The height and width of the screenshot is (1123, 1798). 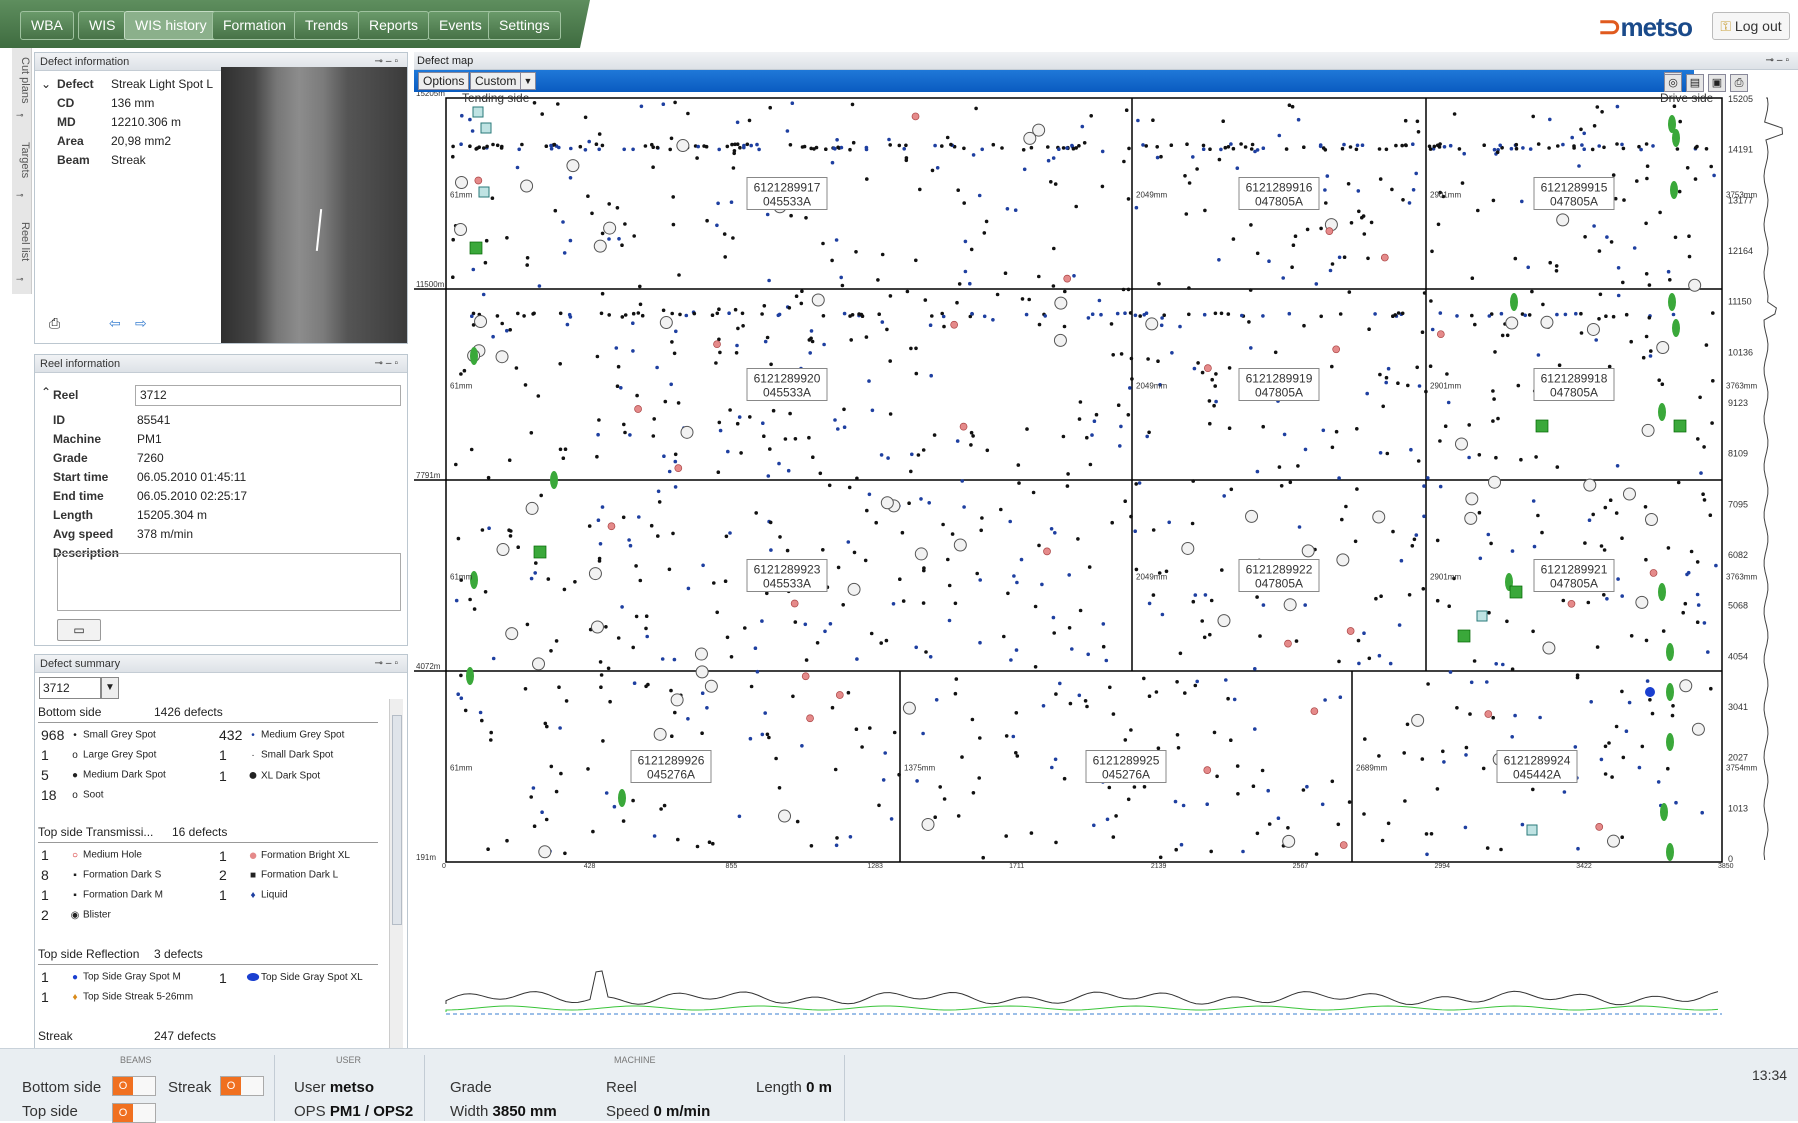 I want to click on set-id-label: 6121289916, so click(x=1279, y=188).